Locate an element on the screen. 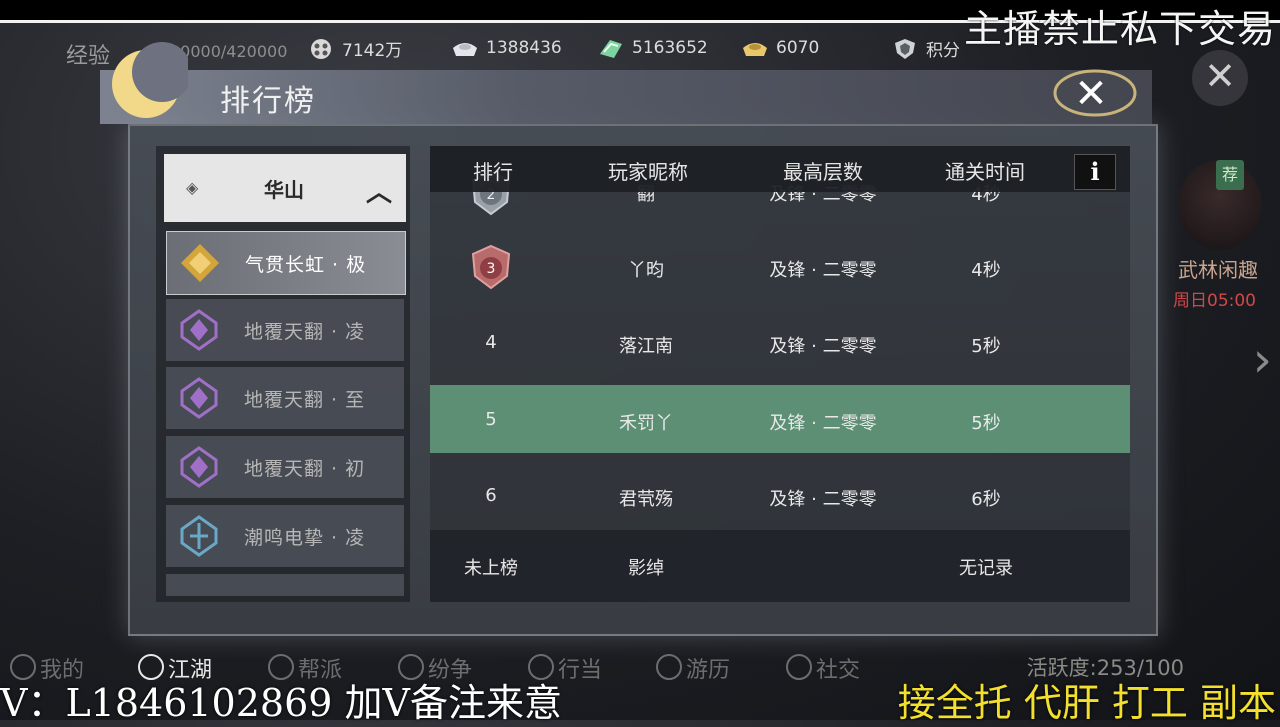 This screenshot has width=1280, height=727. lightning-gem-icon is located at coordinates (199, 536).